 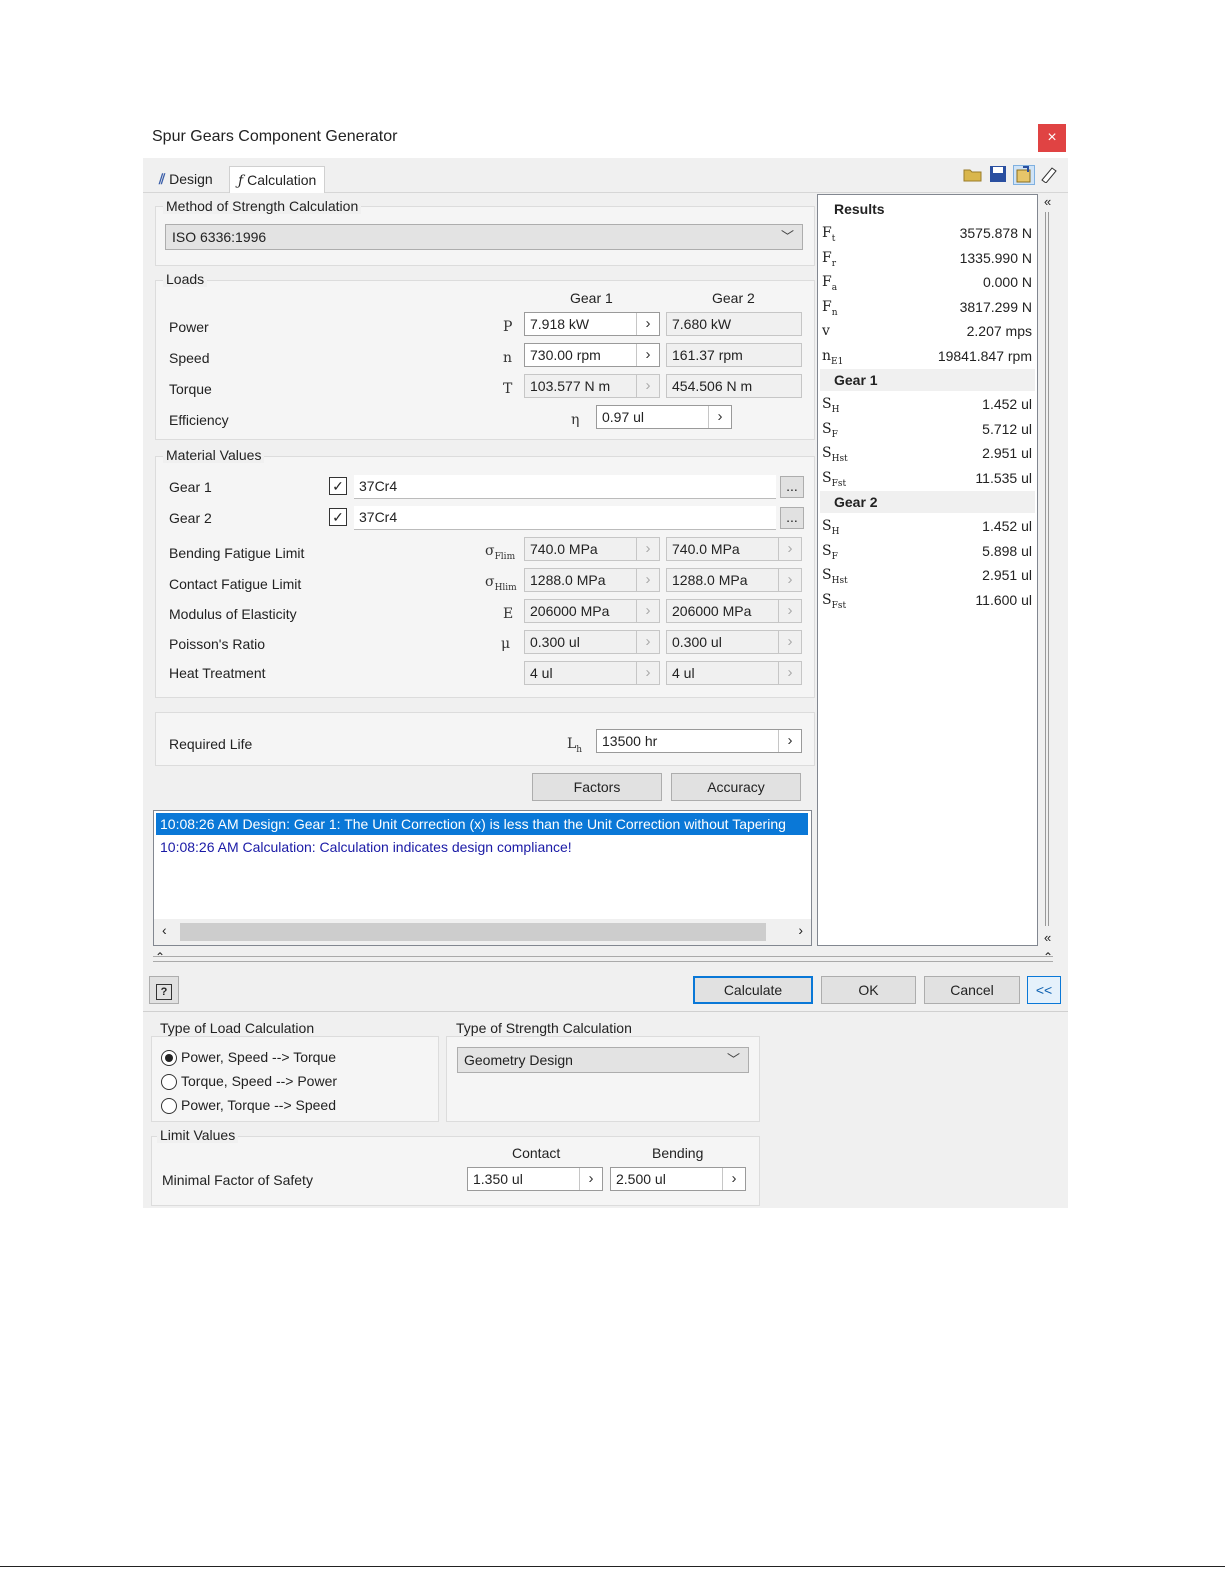 I want to click on radio-torque-speed-label: Torque, Speed --> Power, so click(x=259, y=1081).